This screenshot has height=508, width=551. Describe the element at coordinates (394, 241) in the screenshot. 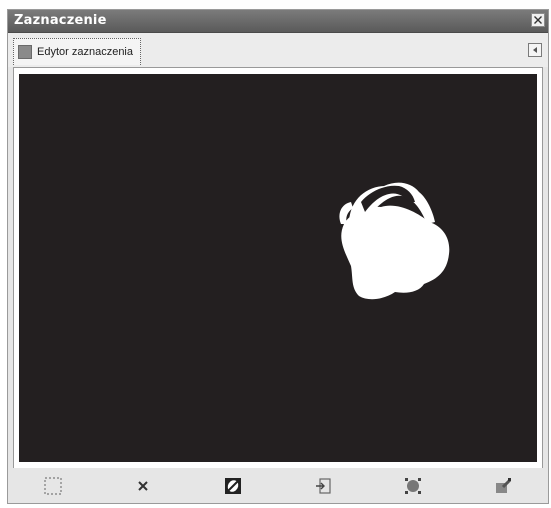

I see `selection-mask-shape` at that location.